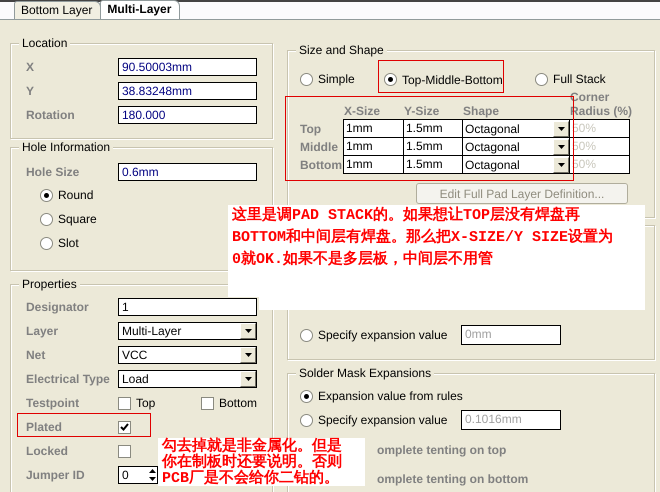 Image resolution: width=660 pixels, height=492 pixels. What do you see at coordinates (44, 43) in the screenshot?
I see `group-title: Location` at bounding box center [44, 43].